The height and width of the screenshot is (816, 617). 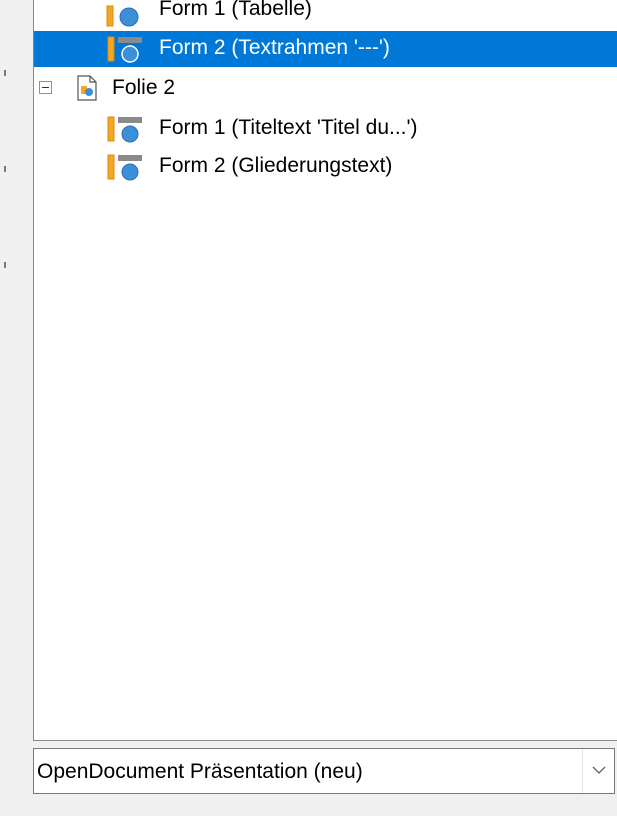 What do you see at coordinates (87, 88) in the screenshot?
I see `slide-icon` at bounding box center [87, 88].